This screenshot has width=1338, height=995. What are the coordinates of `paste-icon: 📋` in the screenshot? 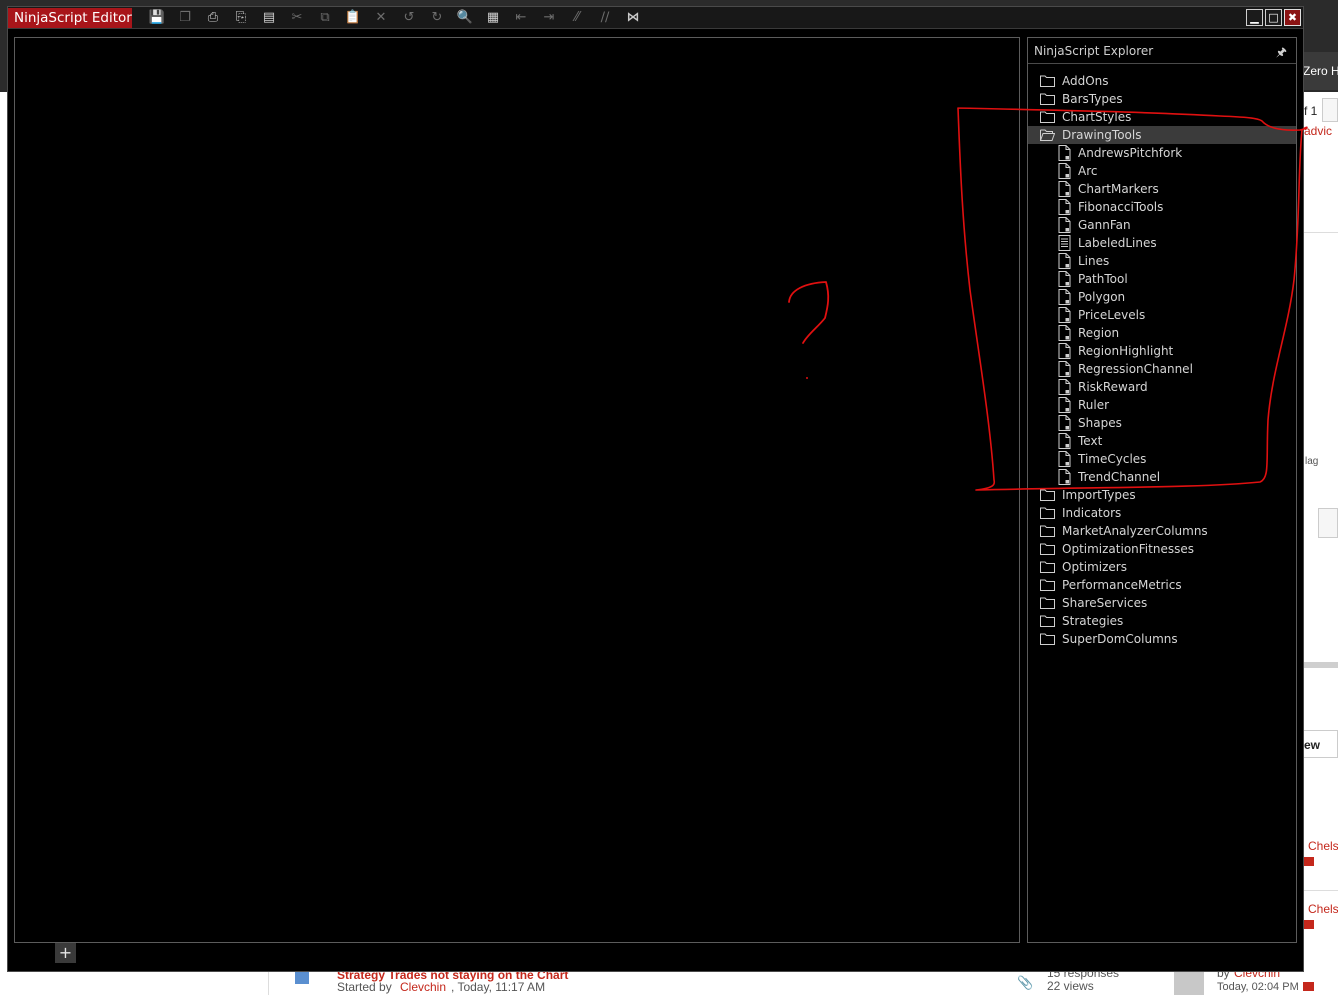 It's located at (353, 18).